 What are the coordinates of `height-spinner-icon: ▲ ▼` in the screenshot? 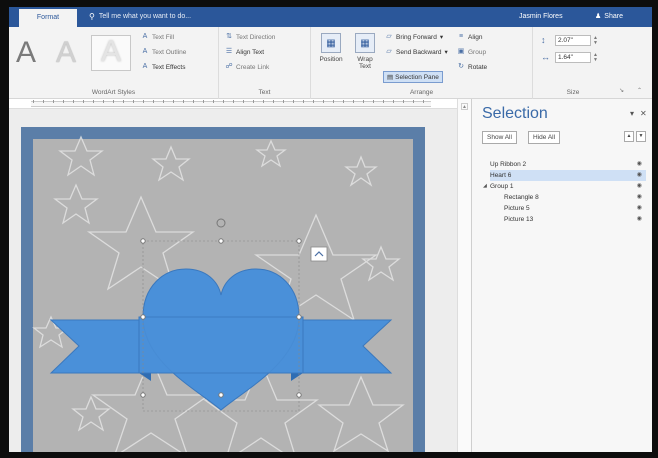 It's located at (595, 41).